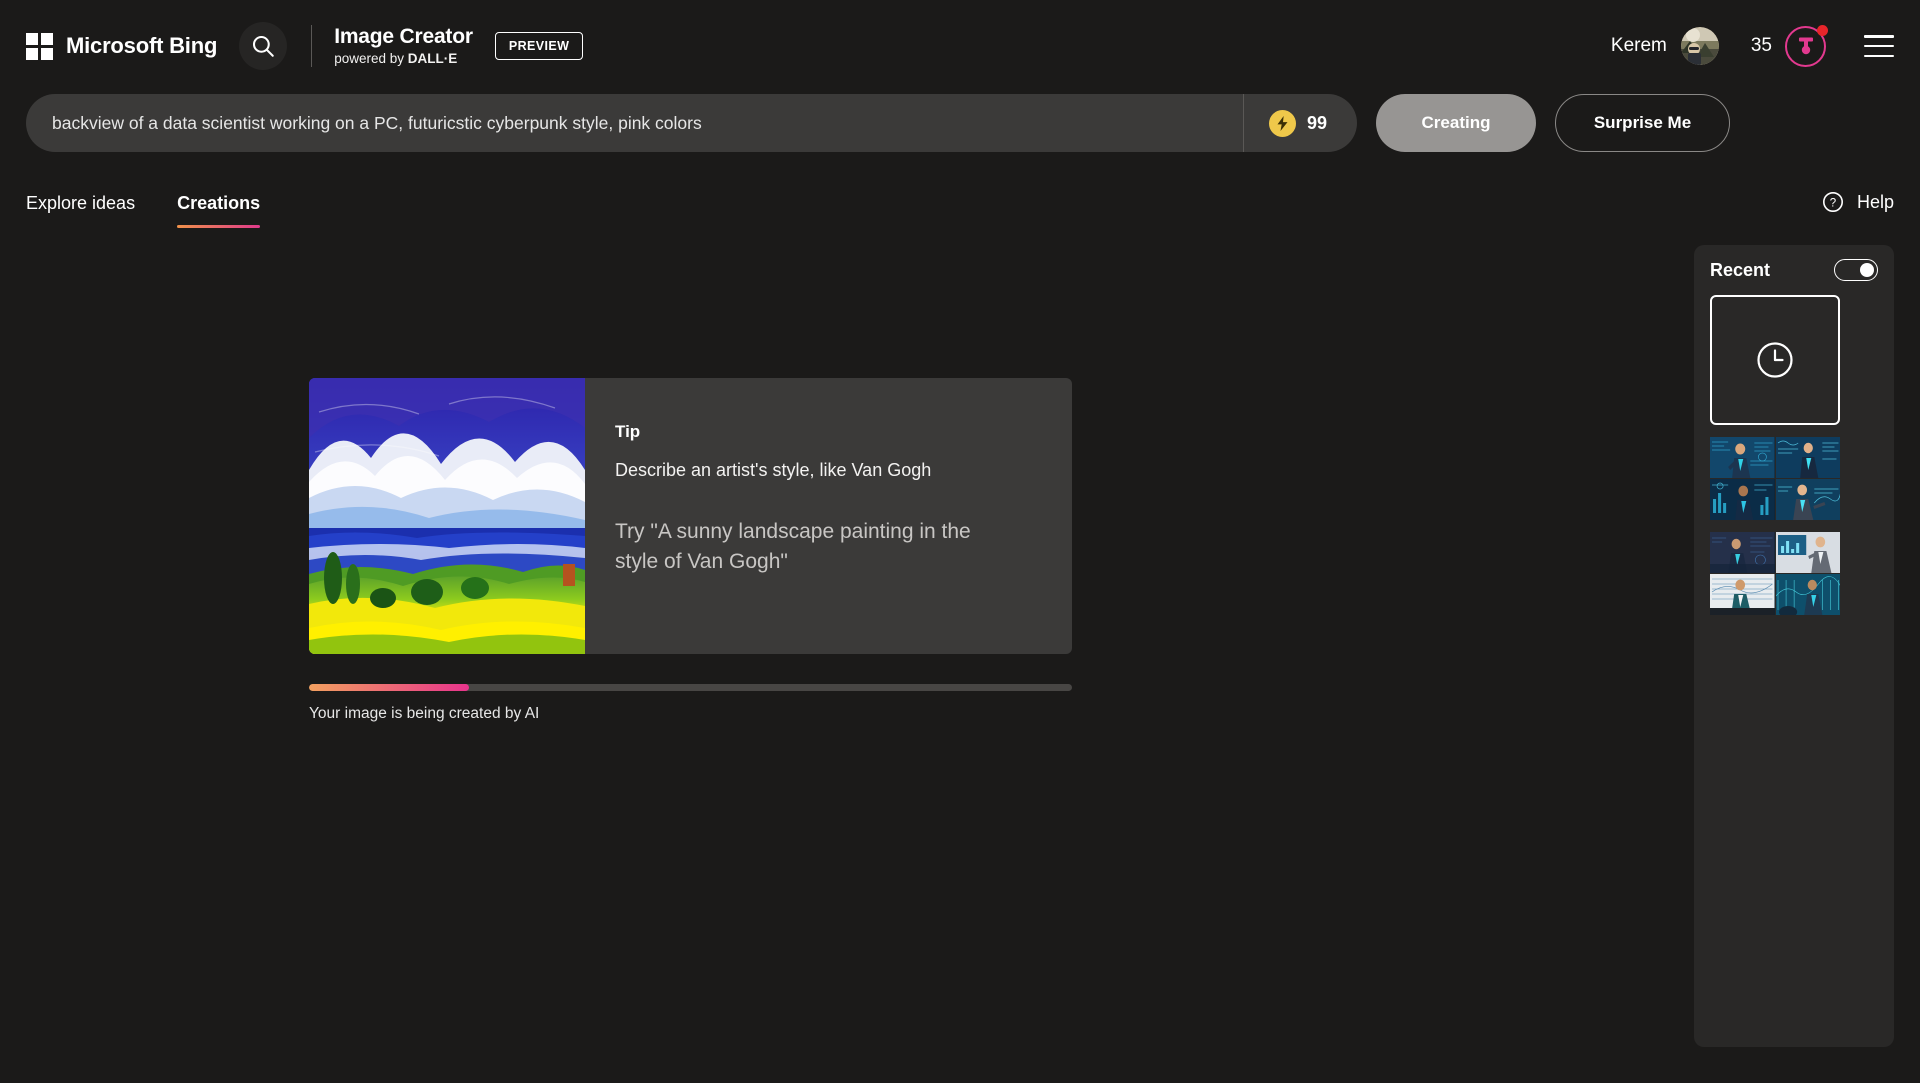 The image size is (1920, 1083). What do you see at coordinates (219, 210) in the screenshot?
I see `tab-creations: Creations` at bounding box center [219, 210].